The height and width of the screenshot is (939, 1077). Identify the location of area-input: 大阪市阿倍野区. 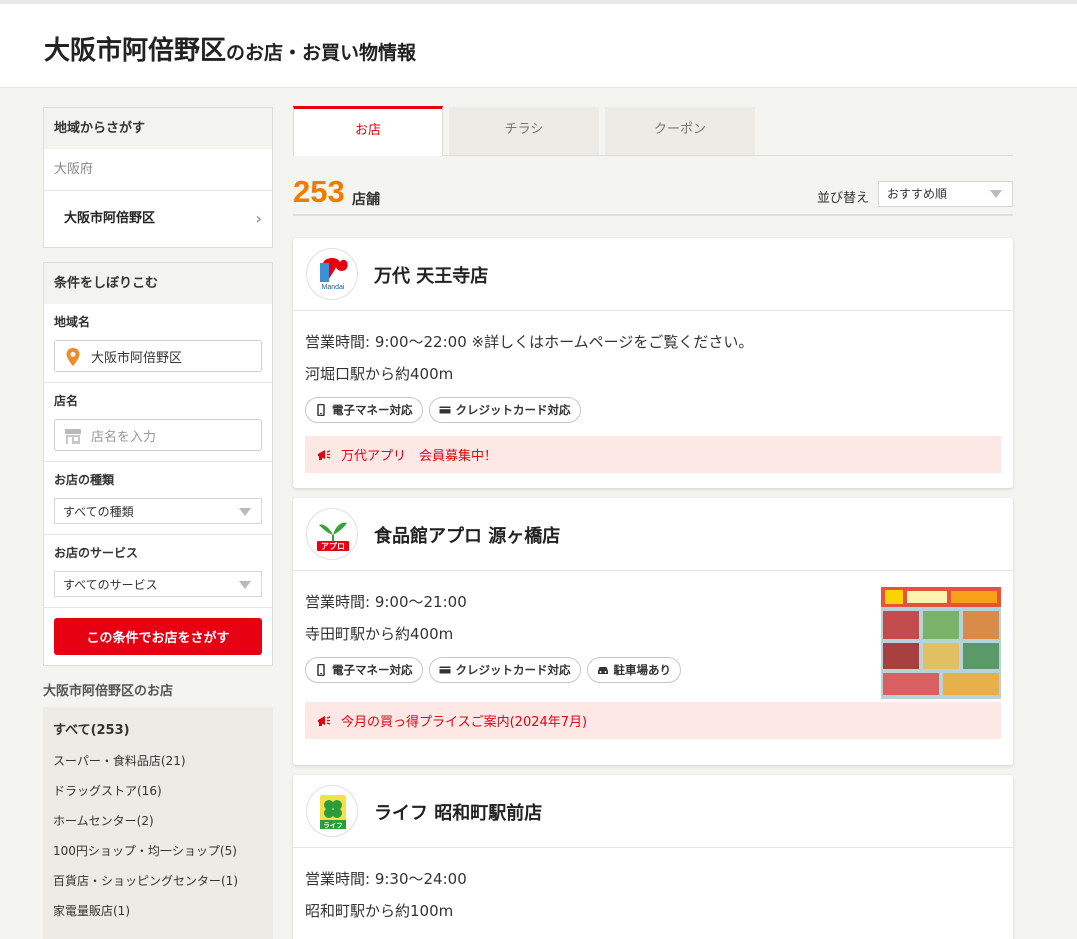
(158, 356).